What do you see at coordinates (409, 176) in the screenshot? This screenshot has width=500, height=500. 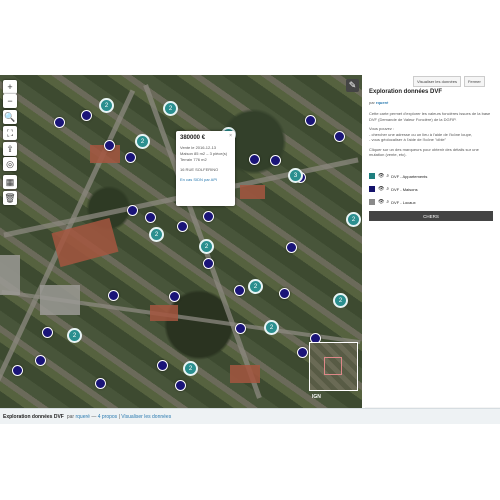 I see `layer-label: DVF - Appartements` at bounding box center [409, 176].